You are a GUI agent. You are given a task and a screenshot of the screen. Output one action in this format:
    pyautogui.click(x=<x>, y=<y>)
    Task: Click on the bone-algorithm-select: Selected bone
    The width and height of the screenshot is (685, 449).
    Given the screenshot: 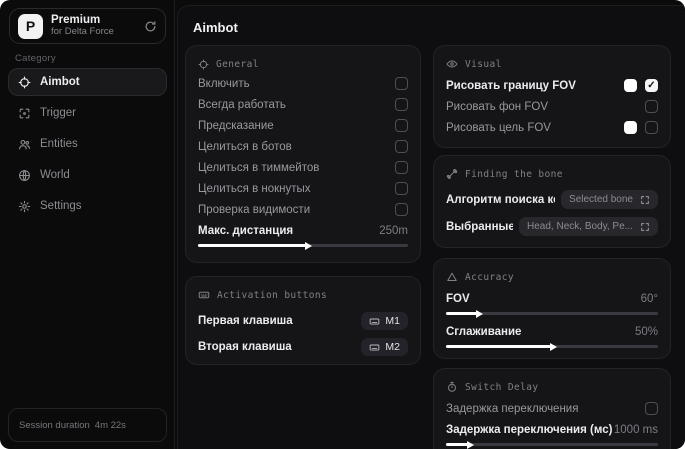 What is the action you would take?
    pyautogui.click(x=609, y=199)
    